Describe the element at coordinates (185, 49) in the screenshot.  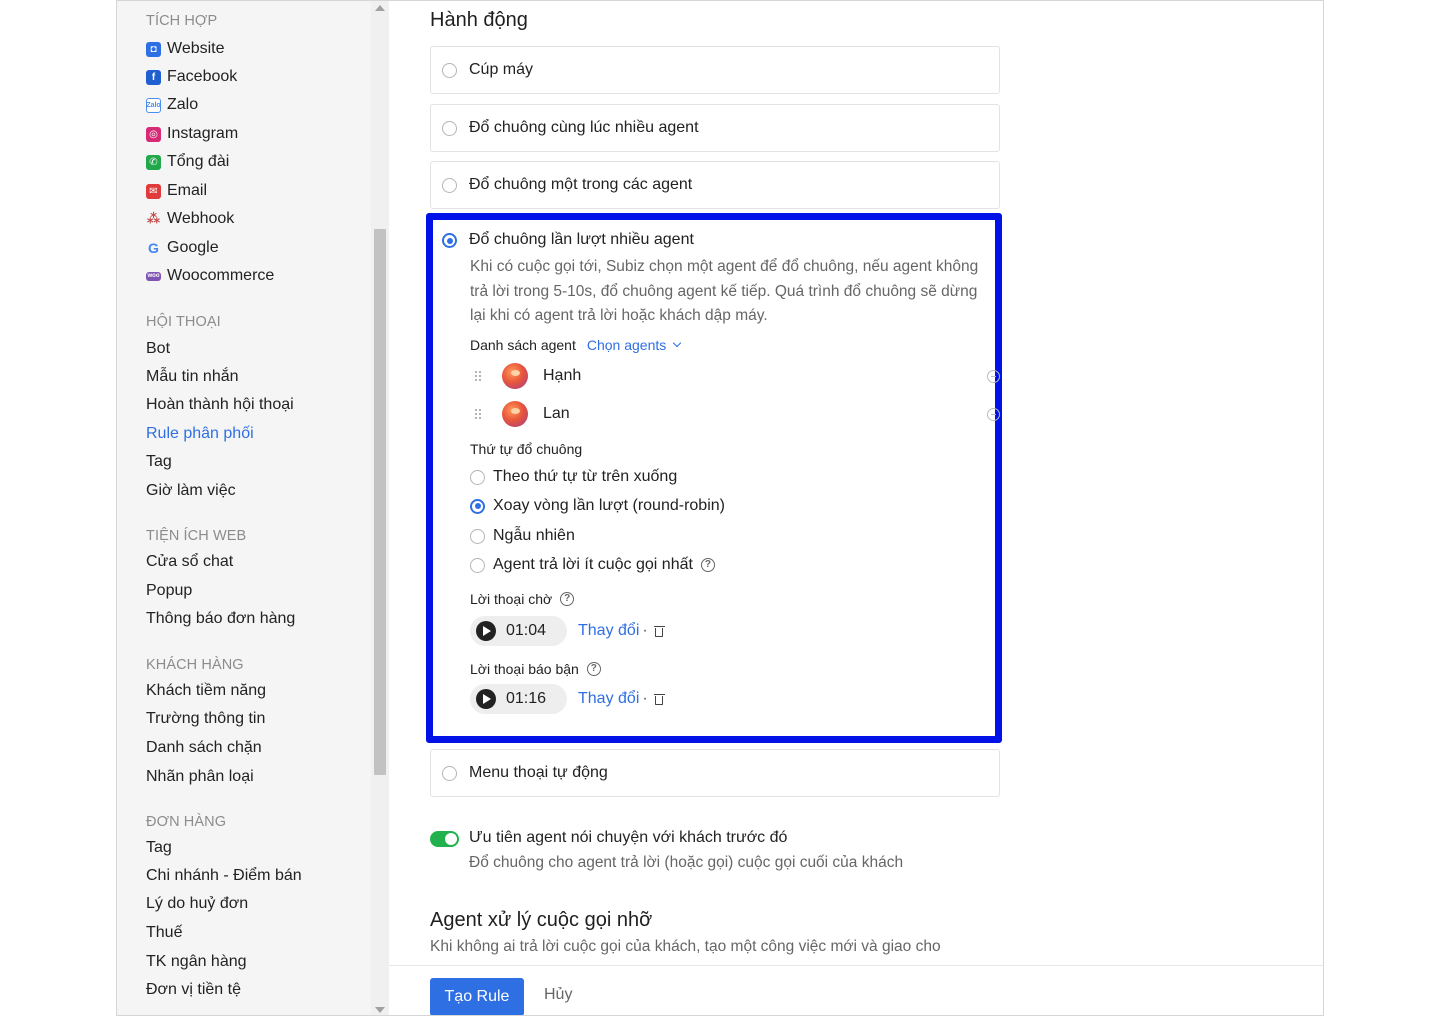
I see `sidebar-item-website: ◘ Website` at that location.